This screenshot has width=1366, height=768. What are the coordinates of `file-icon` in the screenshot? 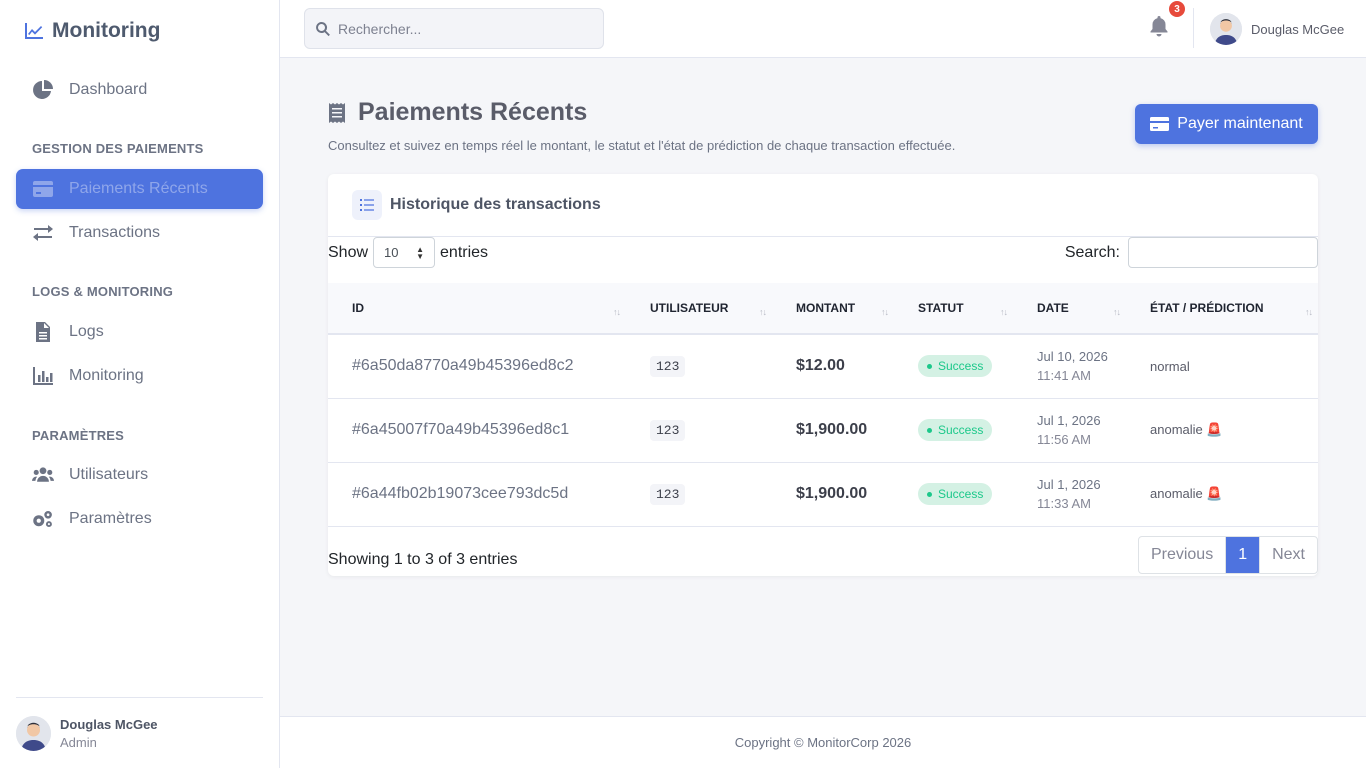 It's located at (43, 332).